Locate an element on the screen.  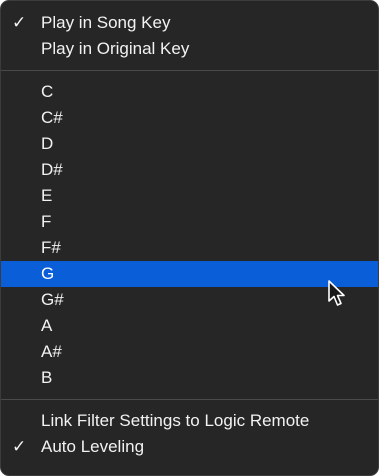
menu-item-key-c-sharp: C# is located at coordinates (189, 118).